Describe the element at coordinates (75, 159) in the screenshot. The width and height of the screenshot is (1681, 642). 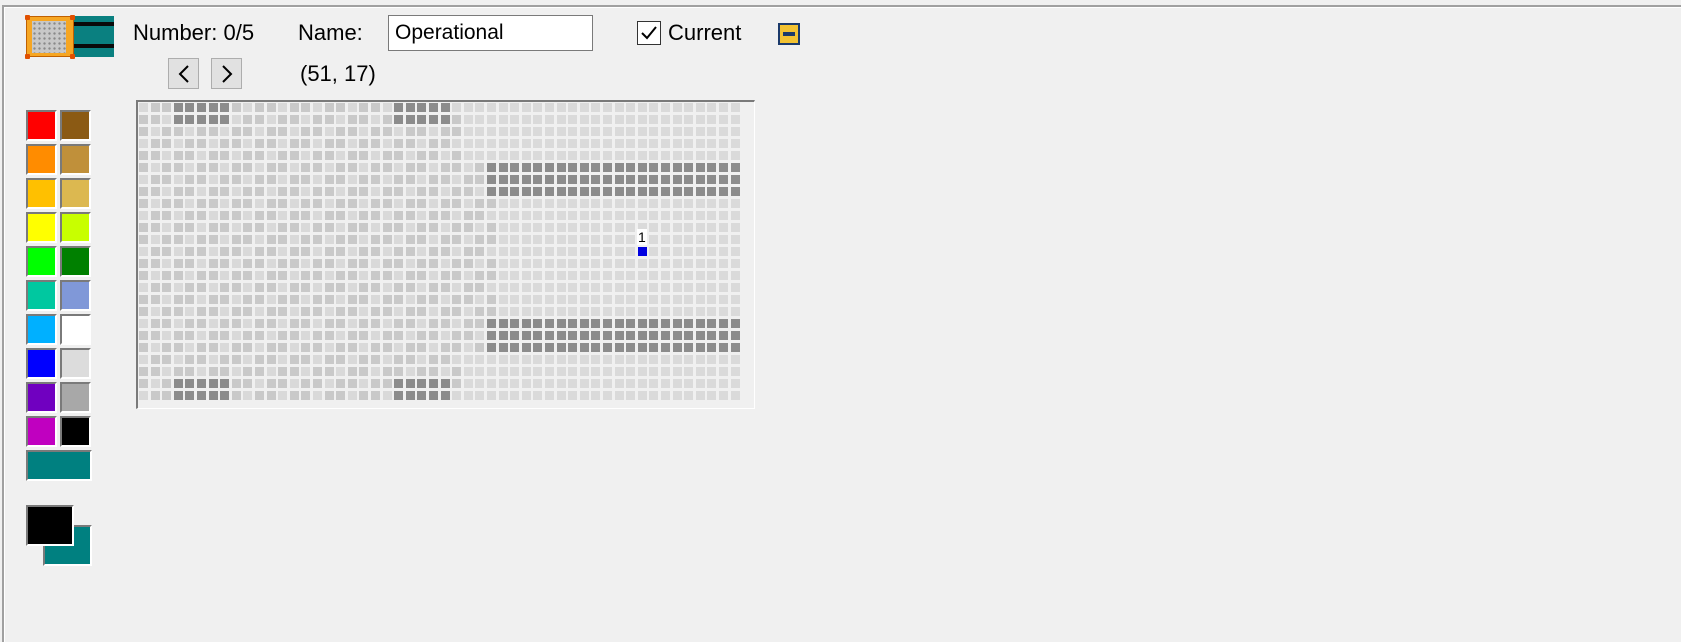
I see `palette-swatch` at that location.